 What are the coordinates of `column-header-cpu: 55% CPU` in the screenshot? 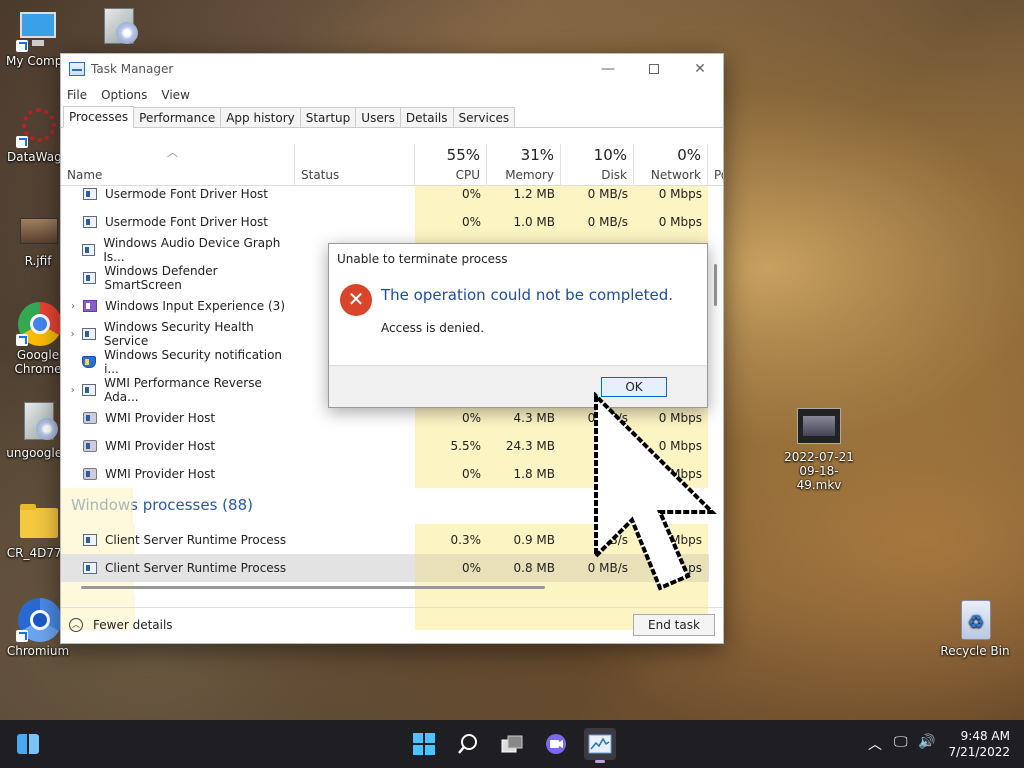 It's located at (451, 165).